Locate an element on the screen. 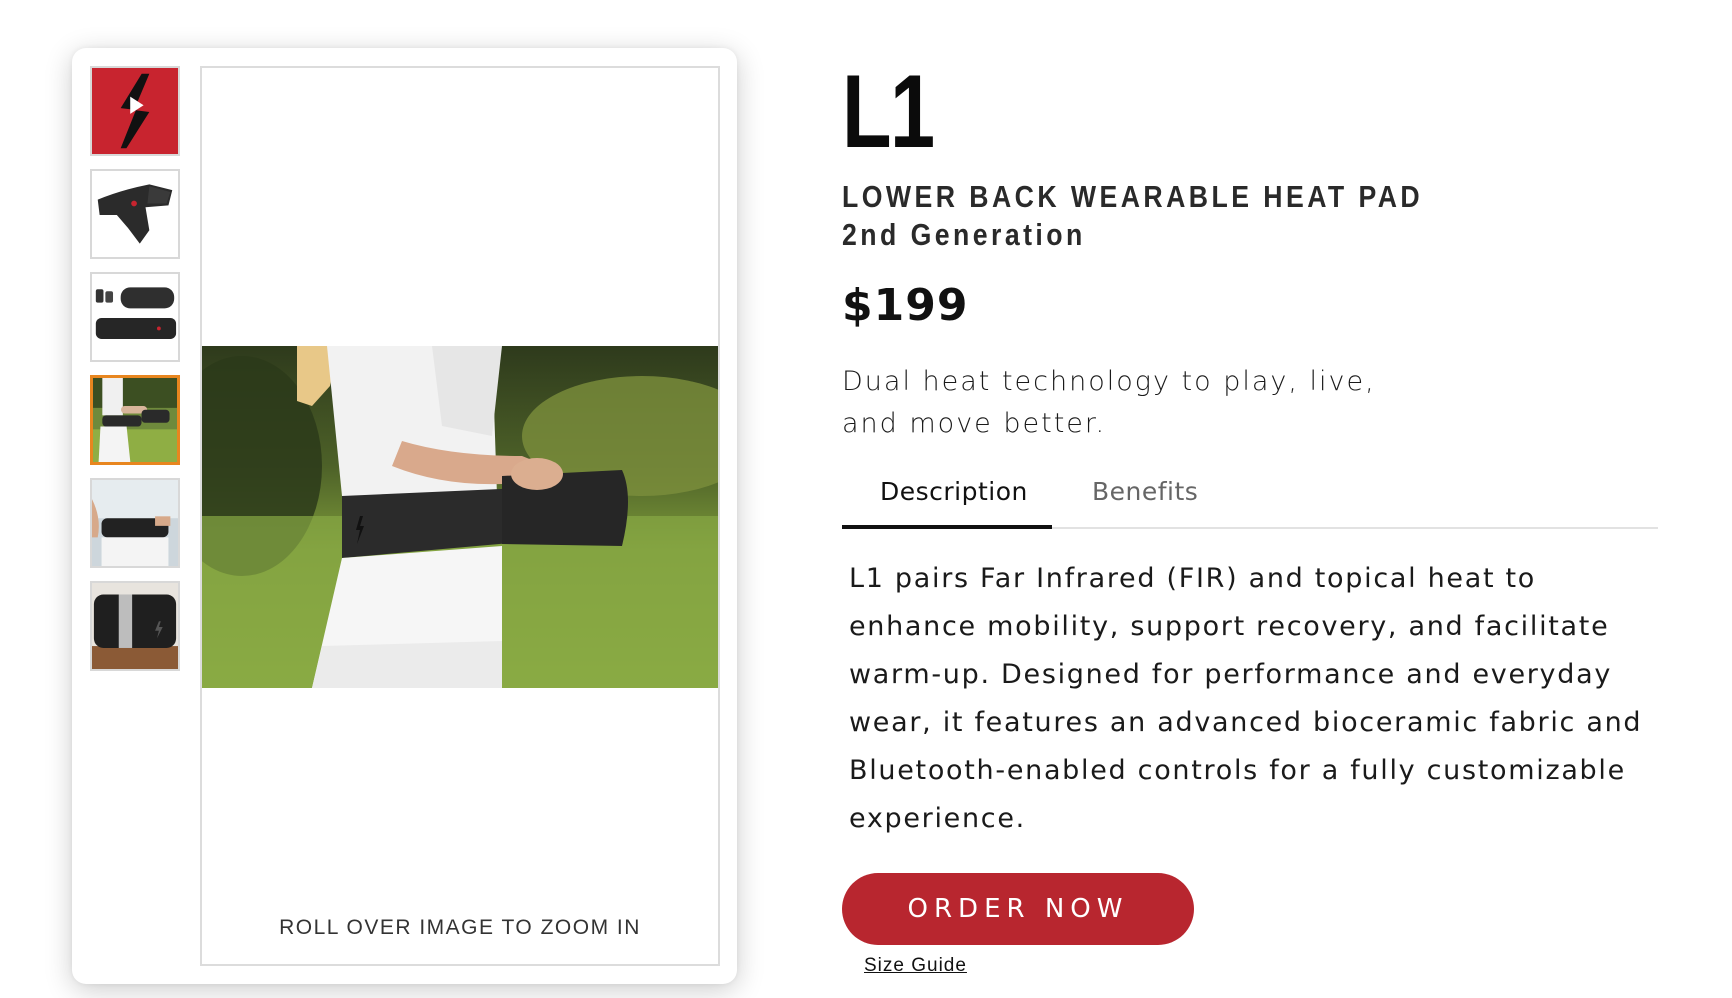 The width and height of the screenshot is (1732, 998). zoom-hint-text: ROLL OVER IMAGE TO ZOOM IN is located at coordinates (460, 927).